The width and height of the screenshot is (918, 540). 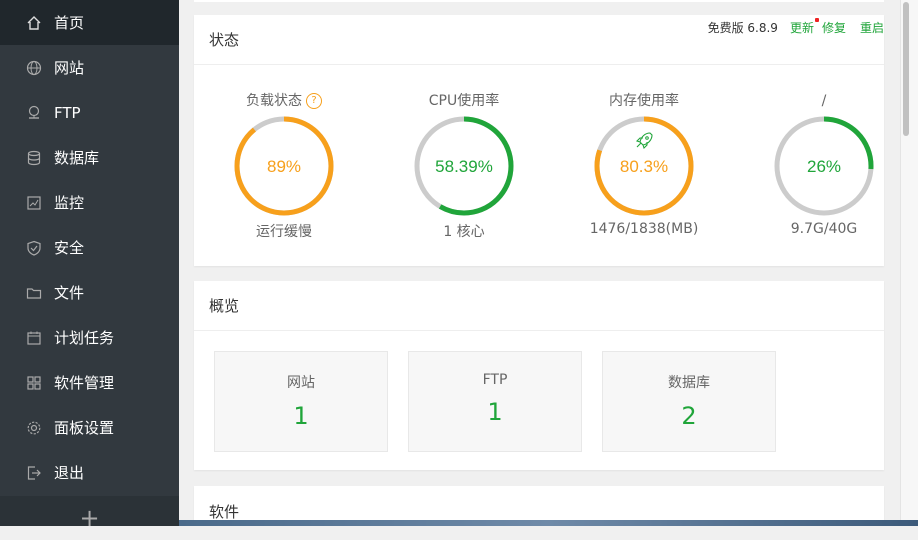 I want to click on folder-icon, so click(x=34, y=293).